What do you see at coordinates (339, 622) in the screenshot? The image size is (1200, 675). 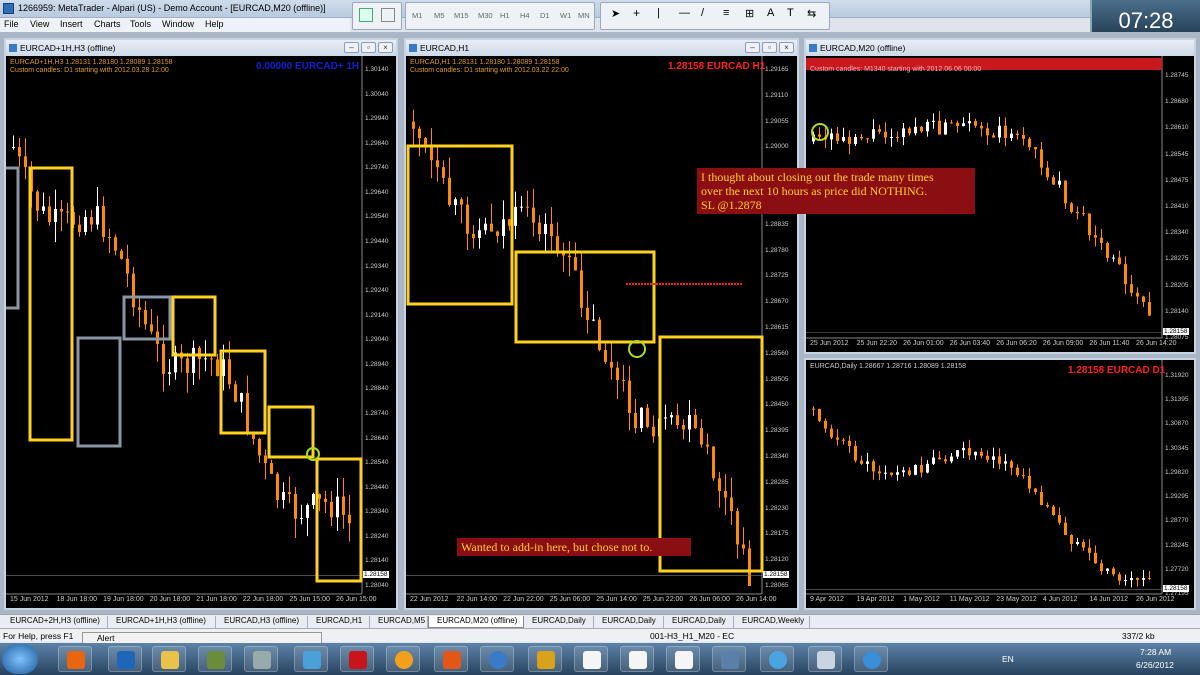 I see `tab-eurcad-h1: EURCAD,H1` at bounding box center [339, 622].